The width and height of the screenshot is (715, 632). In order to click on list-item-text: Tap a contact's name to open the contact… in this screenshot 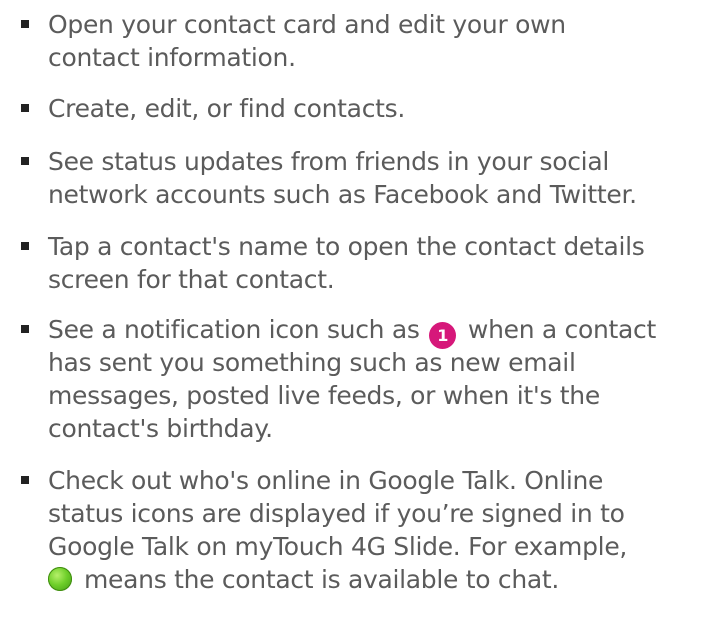, I will do `click(381, 263)`.